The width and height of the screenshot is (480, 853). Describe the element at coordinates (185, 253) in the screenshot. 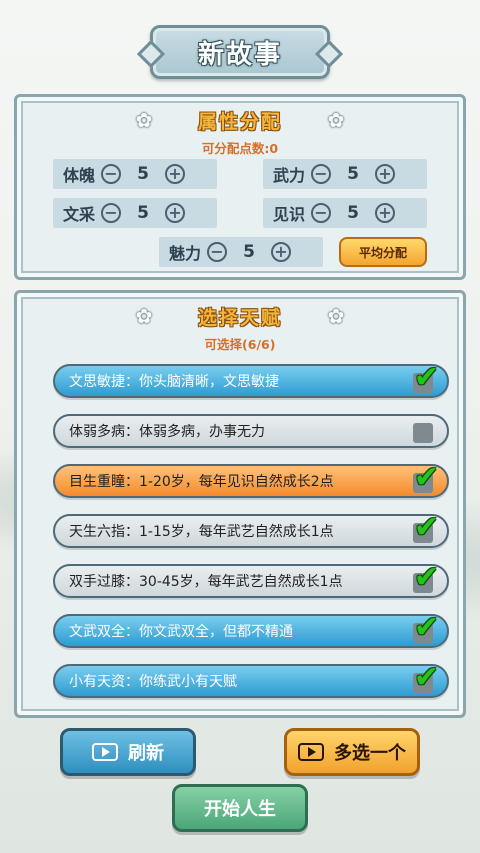

I see `attr-name: 魅力` at that location.